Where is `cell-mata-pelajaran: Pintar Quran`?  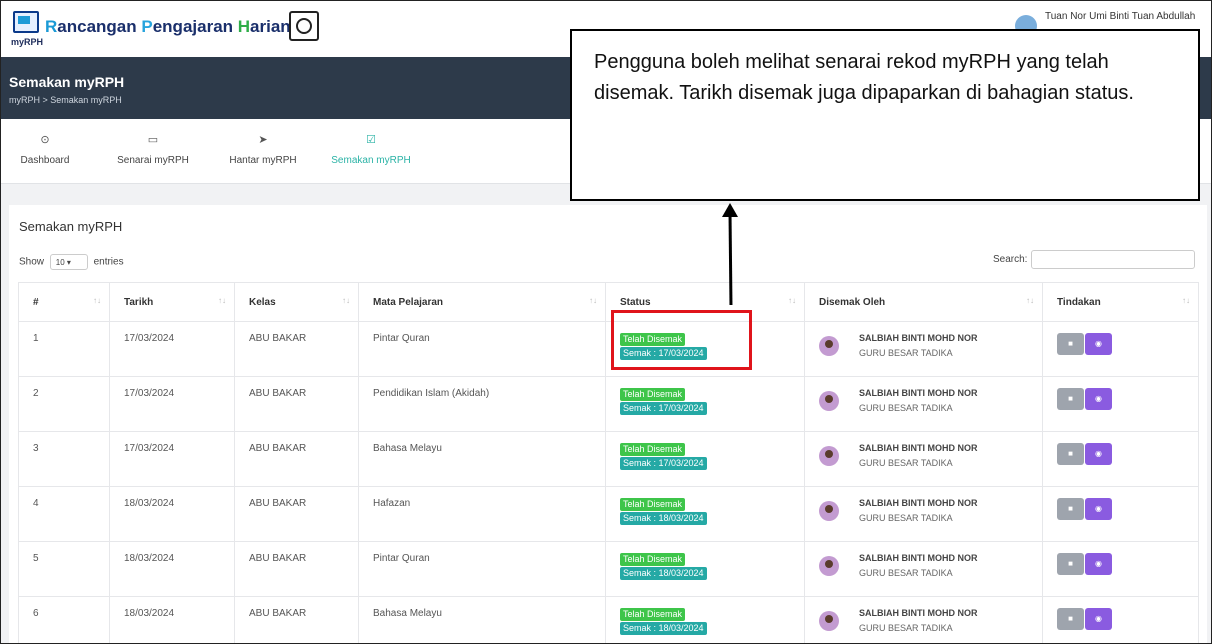
cell-mata-pelajaran: Pintar Quran is located at coordinates (482, 349).